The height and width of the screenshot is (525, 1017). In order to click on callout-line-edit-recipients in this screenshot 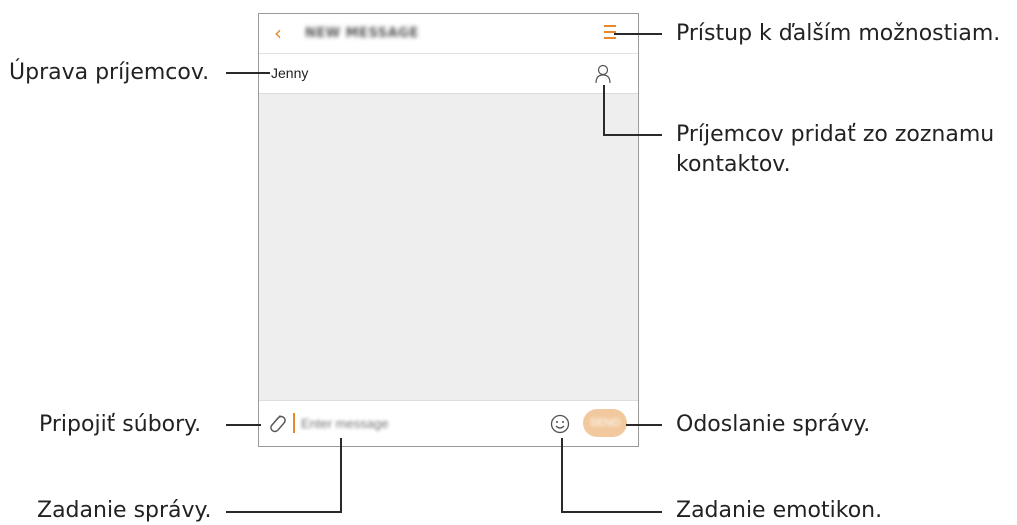, I will do `click(248, 73)`.